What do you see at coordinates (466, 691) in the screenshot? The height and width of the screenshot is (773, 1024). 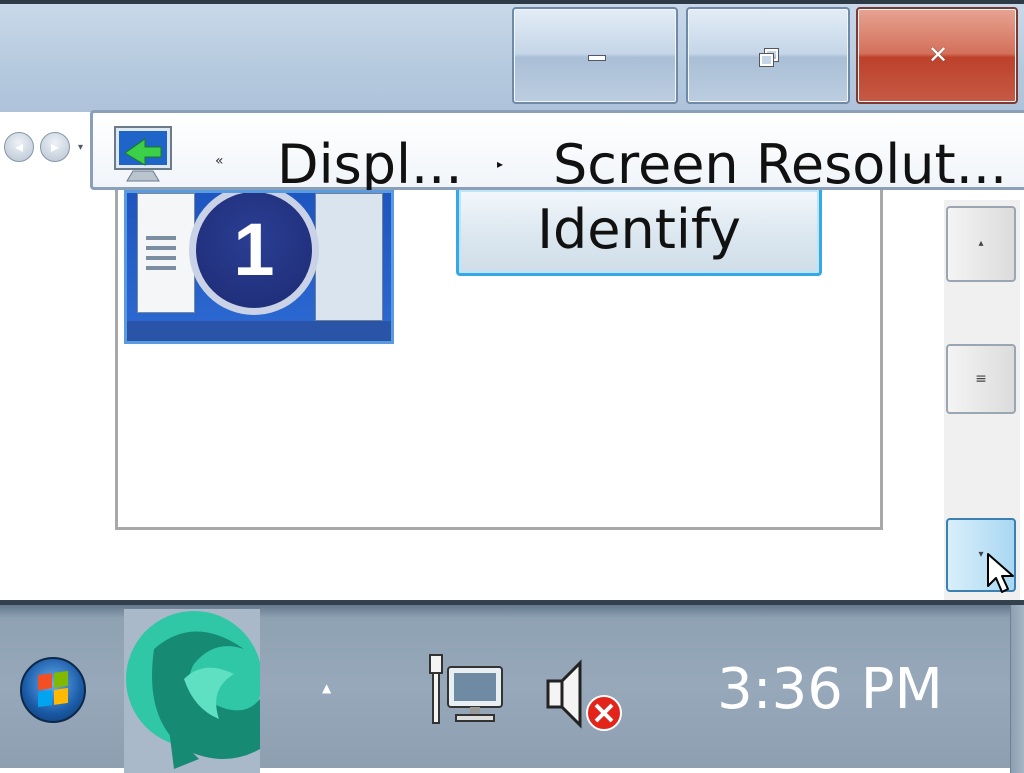 I see `network-icon` at bounding box center [466, 691].